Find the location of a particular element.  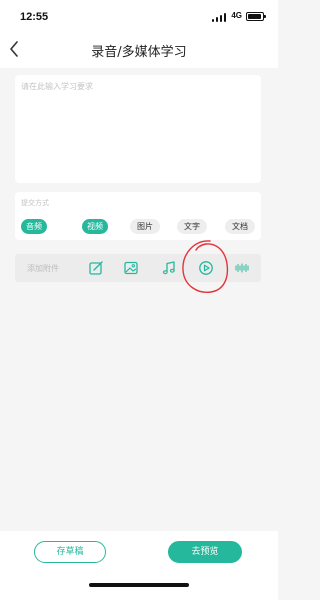

chip-text: 文字 is located at coordinates (192, 226).